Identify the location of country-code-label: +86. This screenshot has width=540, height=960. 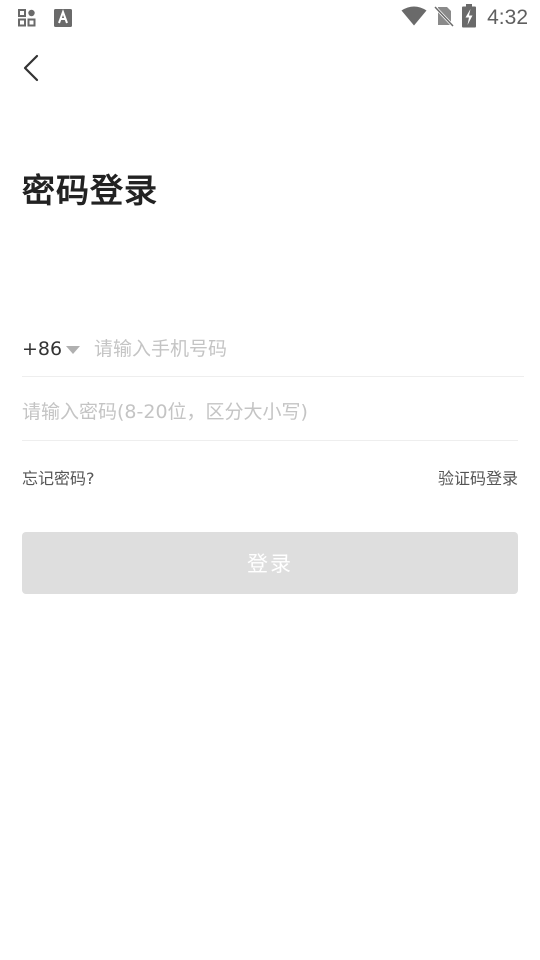
(42, 349).